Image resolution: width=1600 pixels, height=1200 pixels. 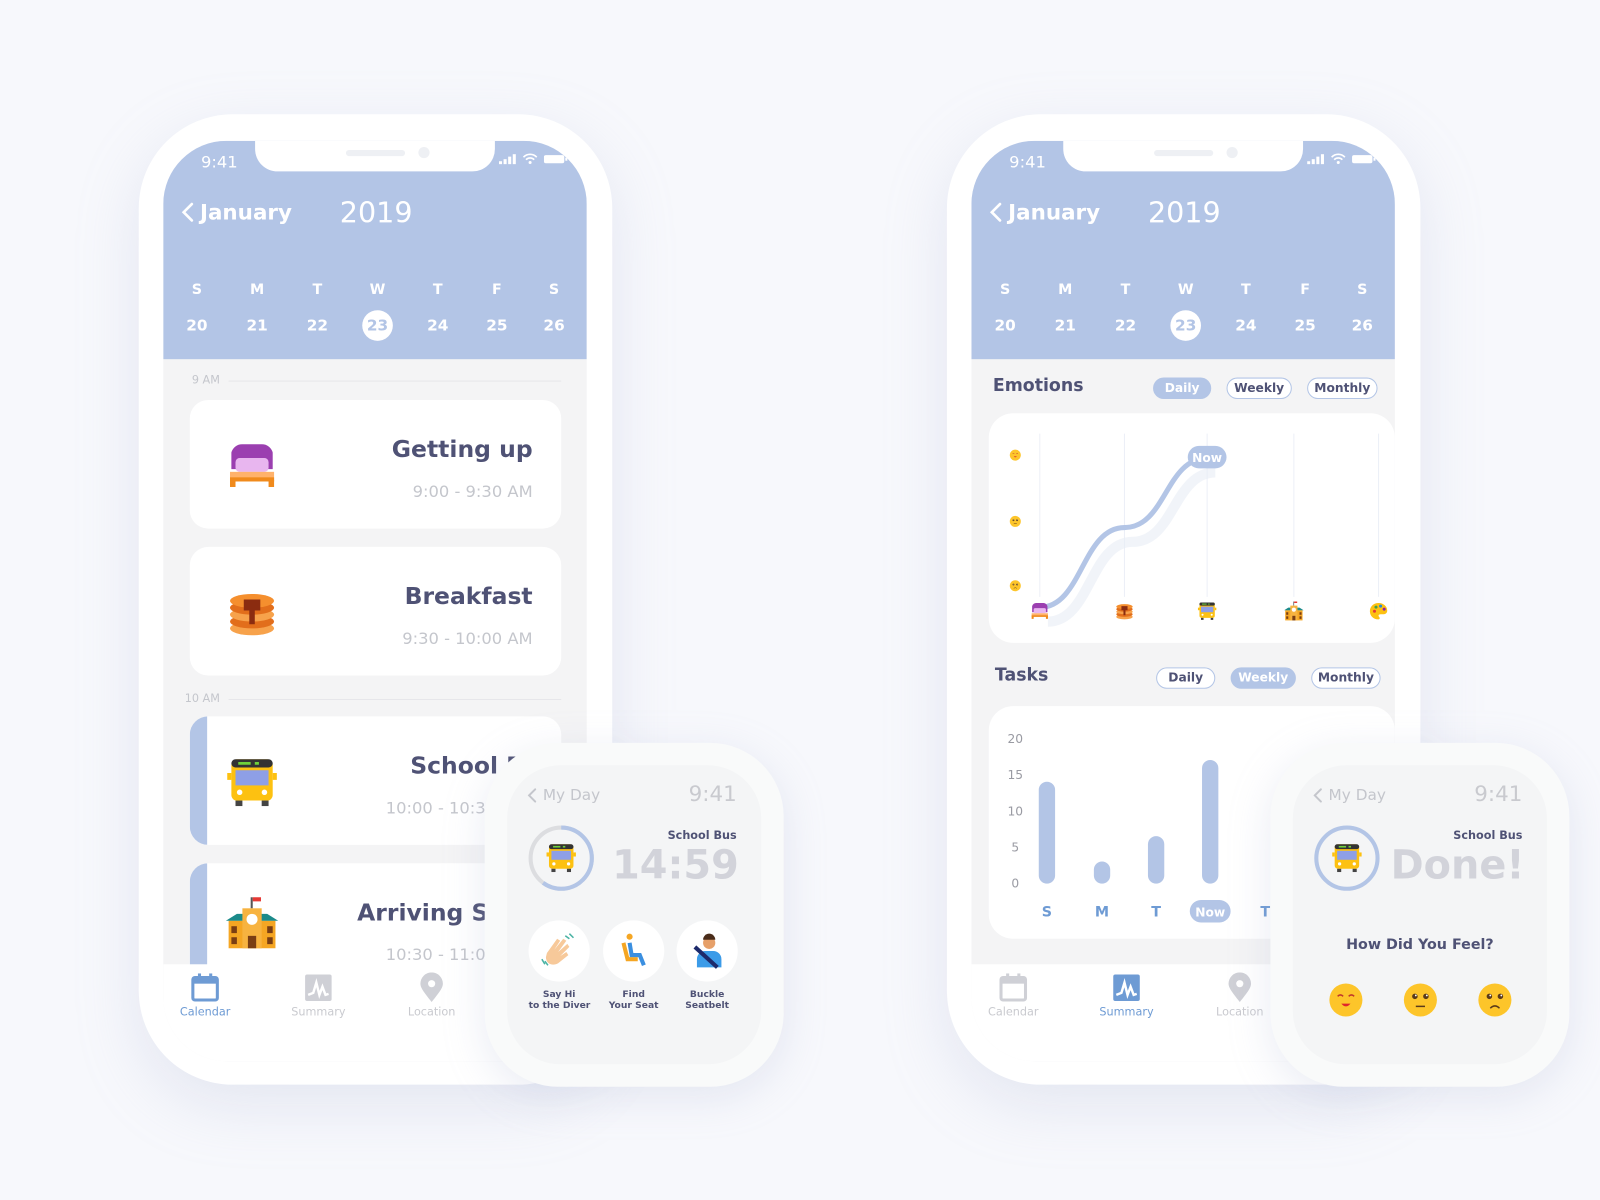 What do you see at coordinates (1186, 678) in the screenshot?
I see `tasks-filter-daily: Daily` at bounding box center [1186, 678].